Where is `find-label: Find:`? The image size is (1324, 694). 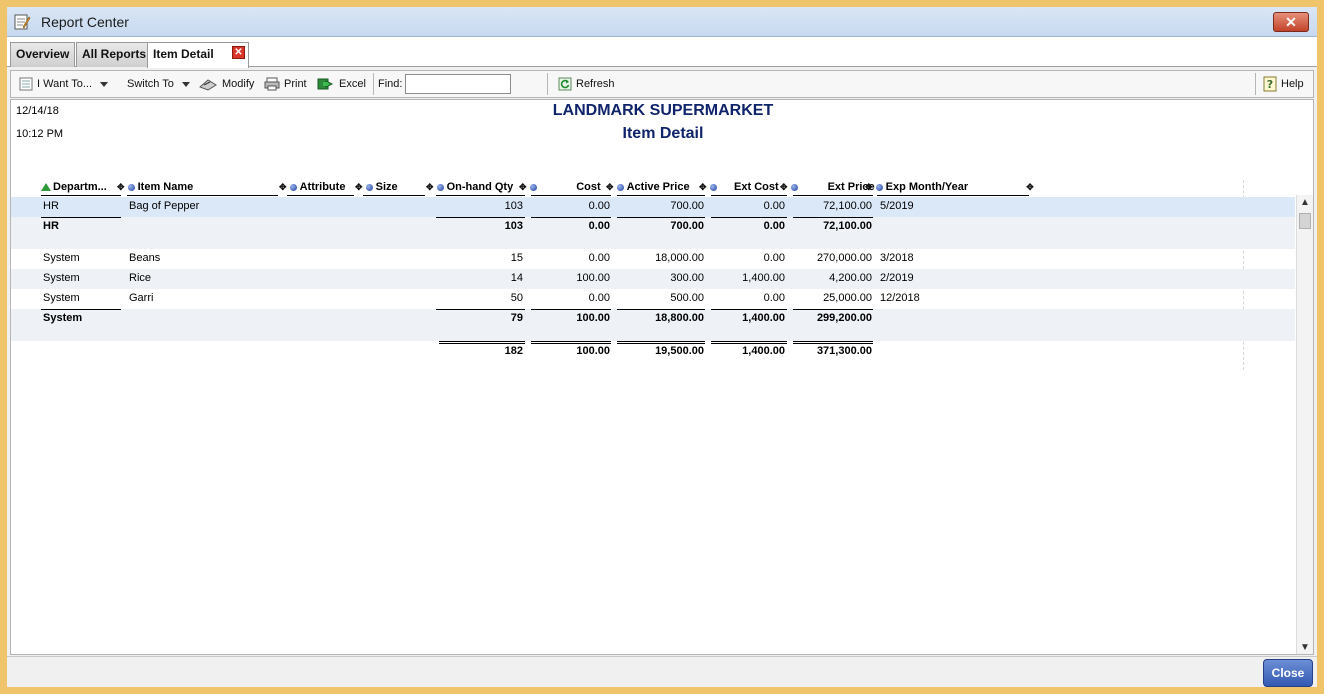
find-label: Find: is located at coordinates (390, 84).